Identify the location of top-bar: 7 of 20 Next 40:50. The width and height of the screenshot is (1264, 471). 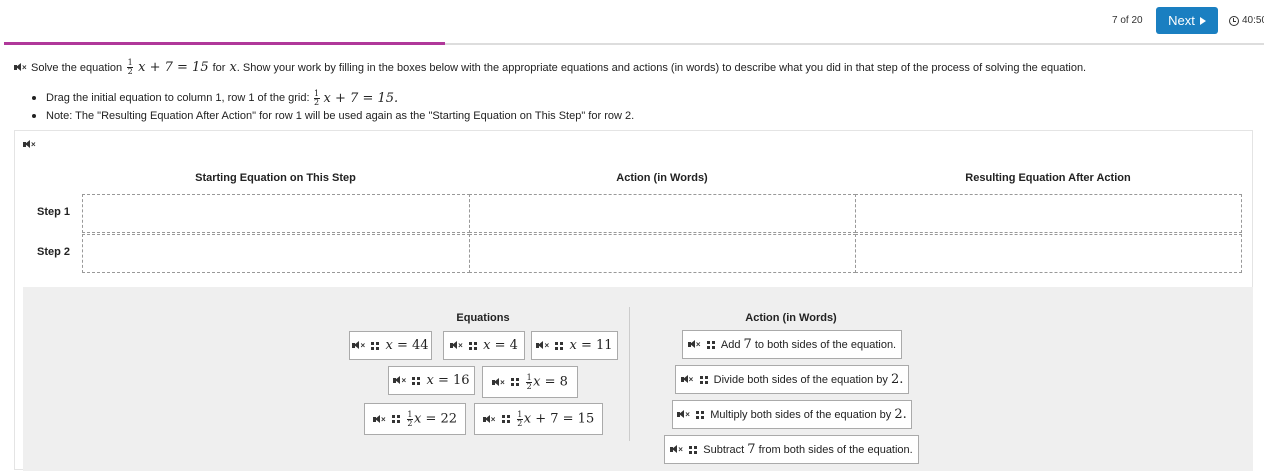
(632, 22).